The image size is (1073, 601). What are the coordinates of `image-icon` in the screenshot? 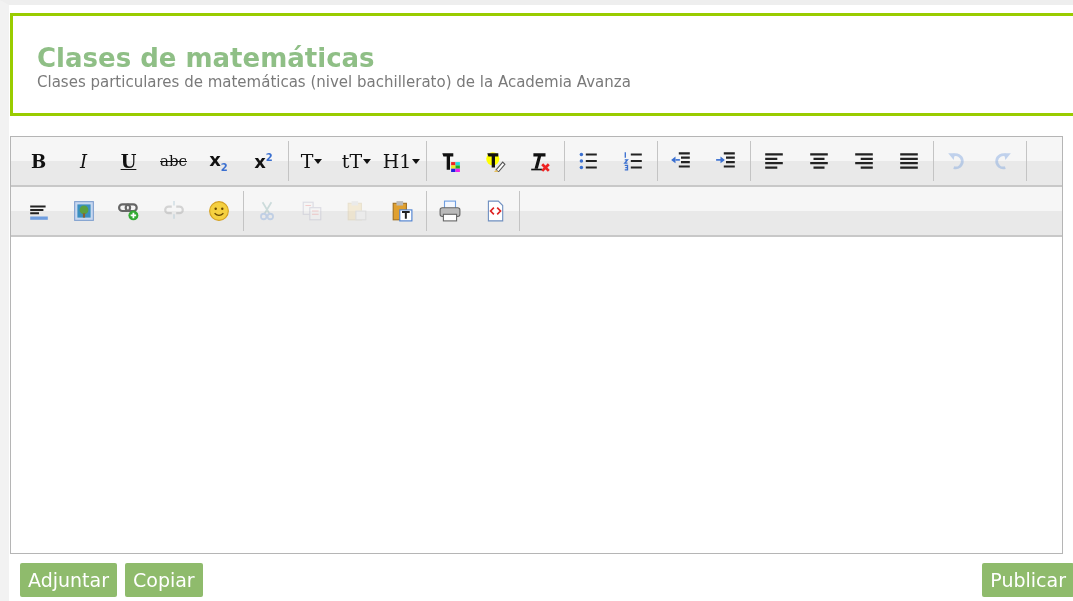 It's located at (83, 211).